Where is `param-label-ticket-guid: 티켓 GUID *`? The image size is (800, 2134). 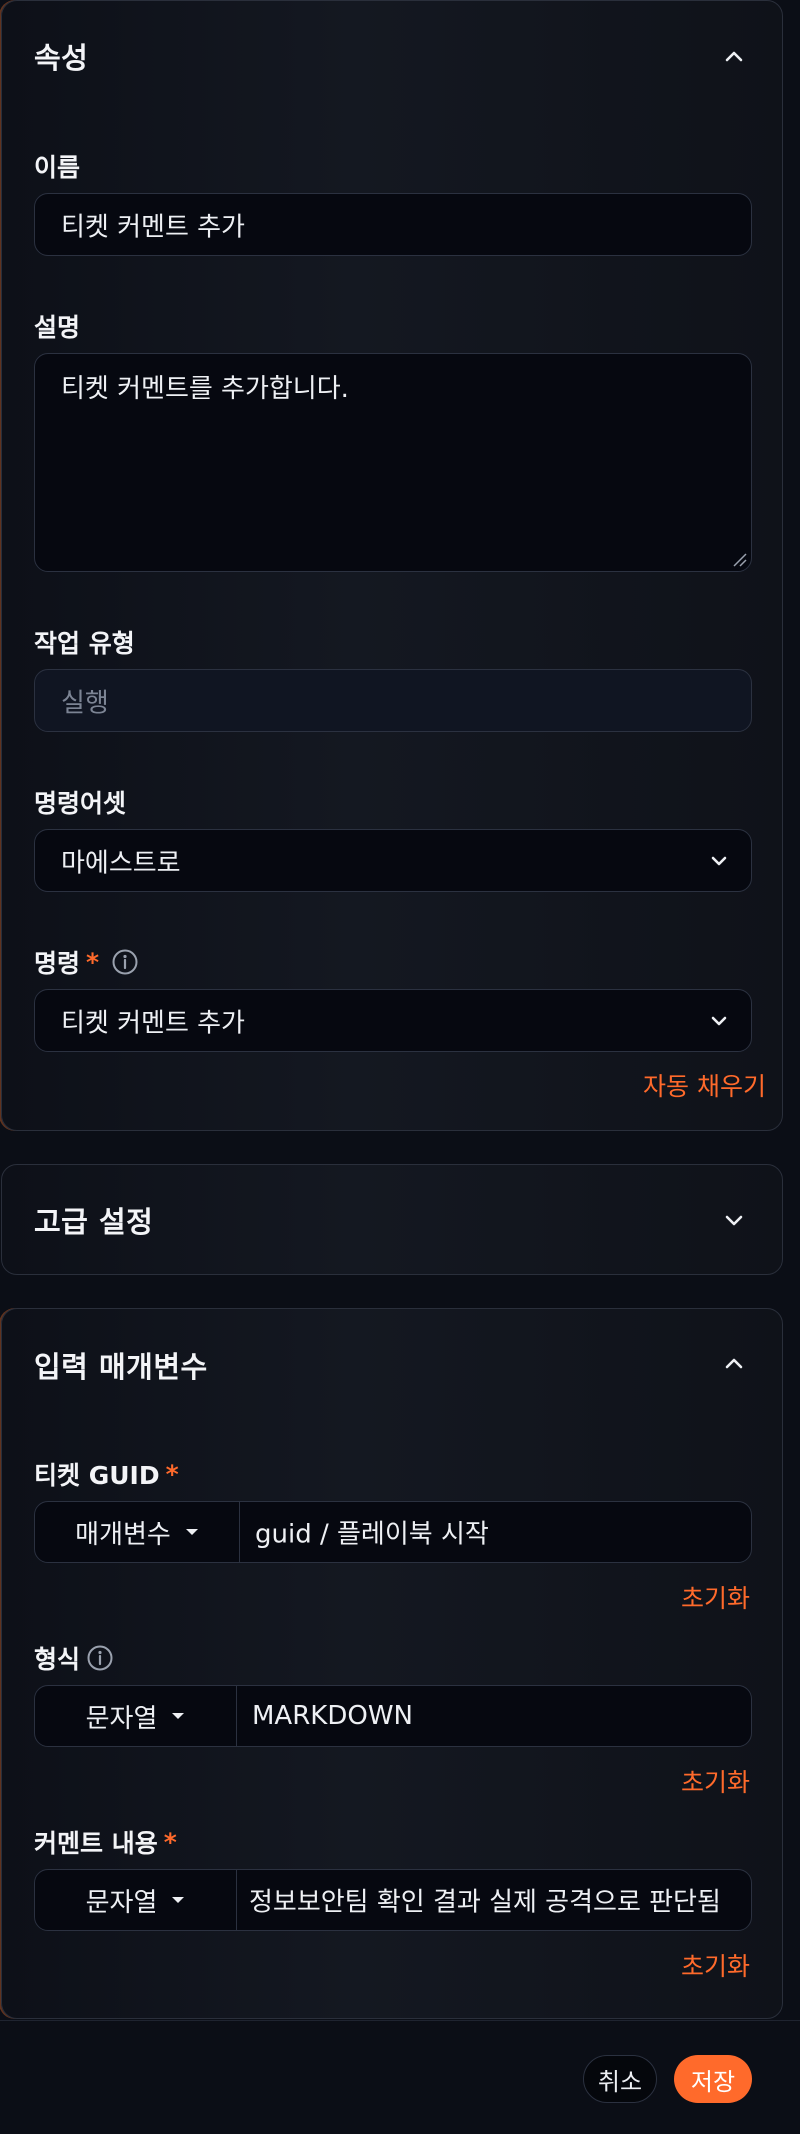
param-label-ticket-guid: 티켓 GUID * is located at coordinates (106, 1474).